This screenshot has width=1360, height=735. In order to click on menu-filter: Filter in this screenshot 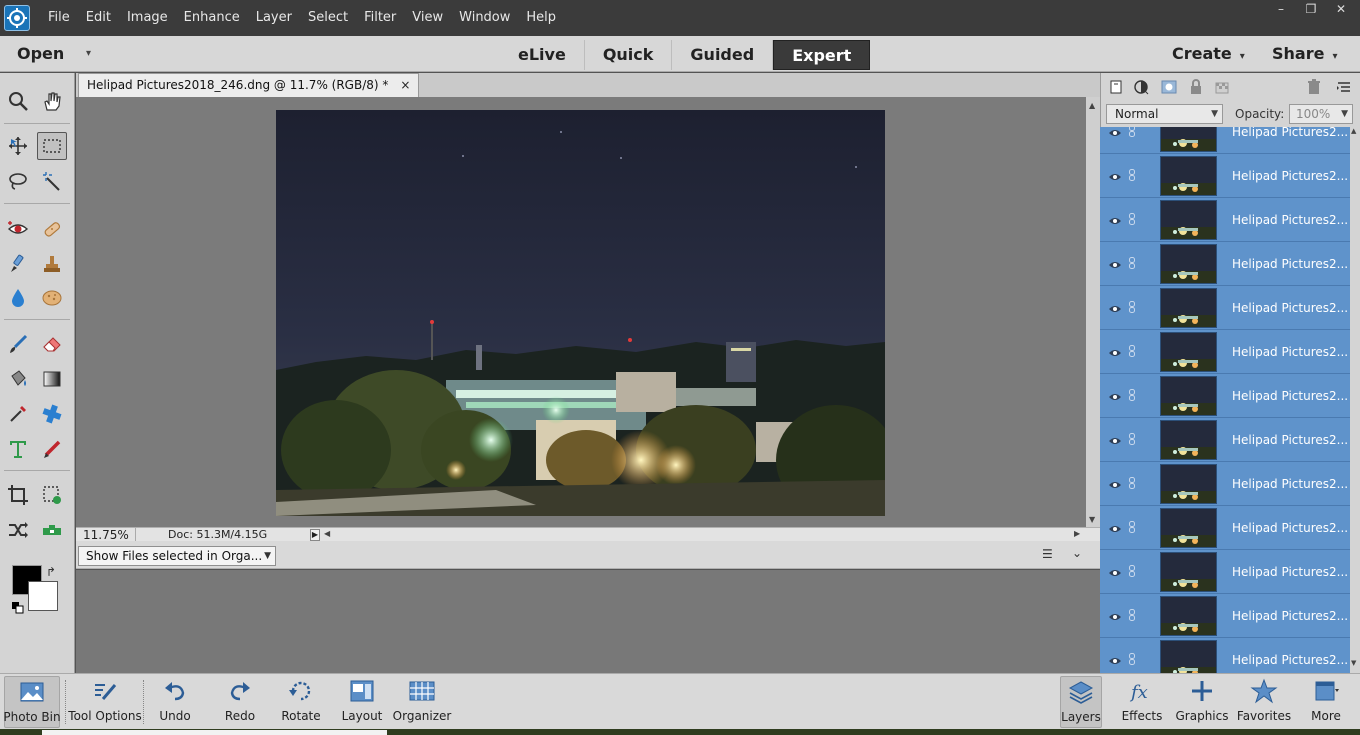, I will do `click(380, 18)`.